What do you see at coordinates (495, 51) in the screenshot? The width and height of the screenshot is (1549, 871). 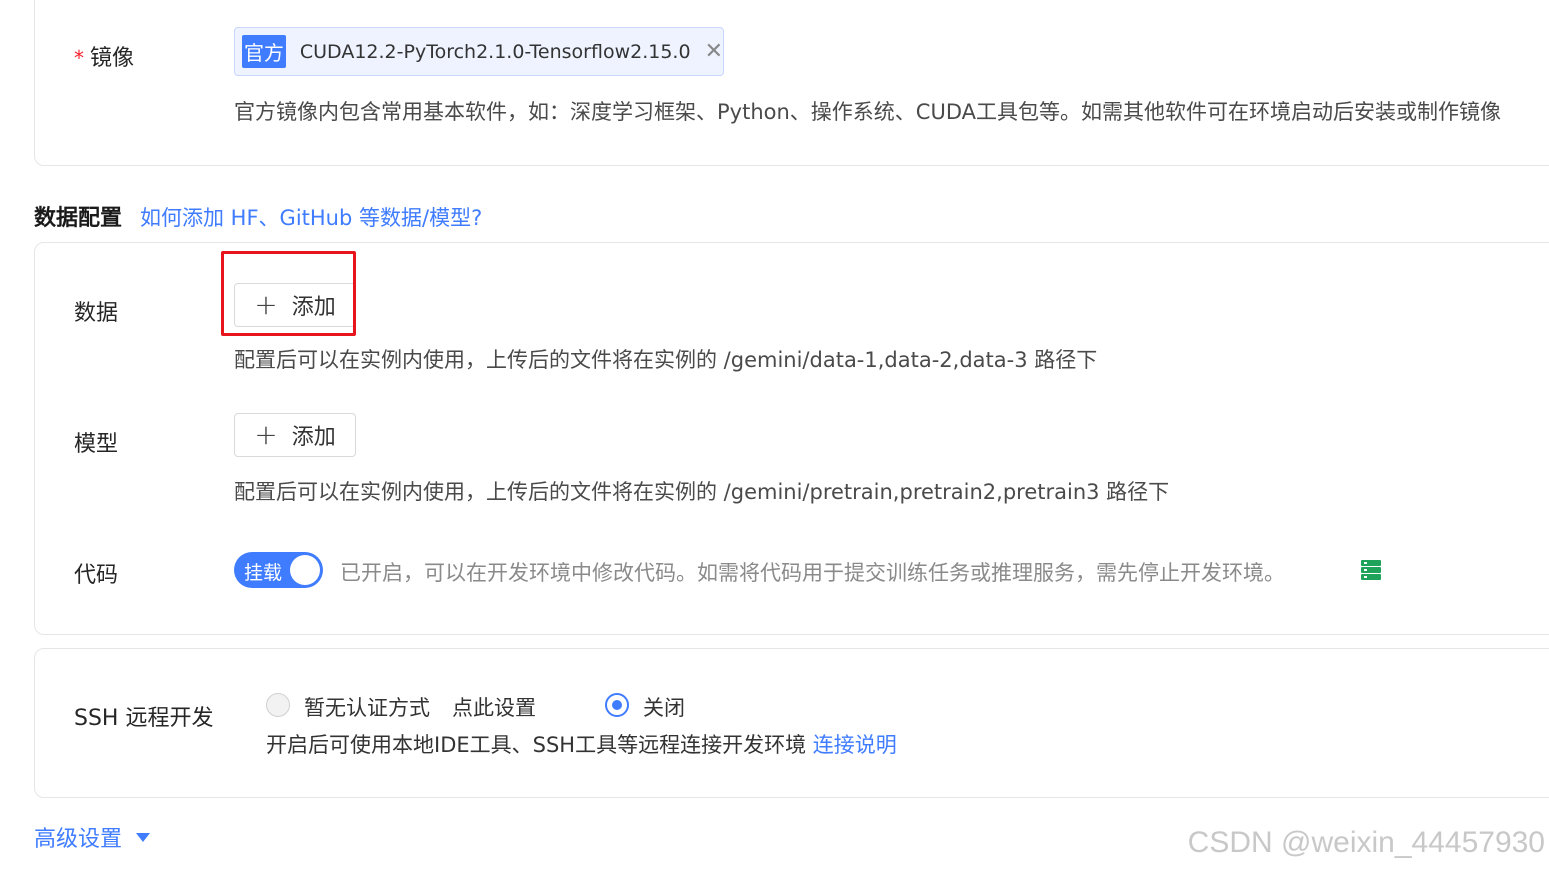 I see `image-name: CUDA12.2-PyTorch2.1.0-Tensorflow2.15.0` at bounding box center [495, 51].